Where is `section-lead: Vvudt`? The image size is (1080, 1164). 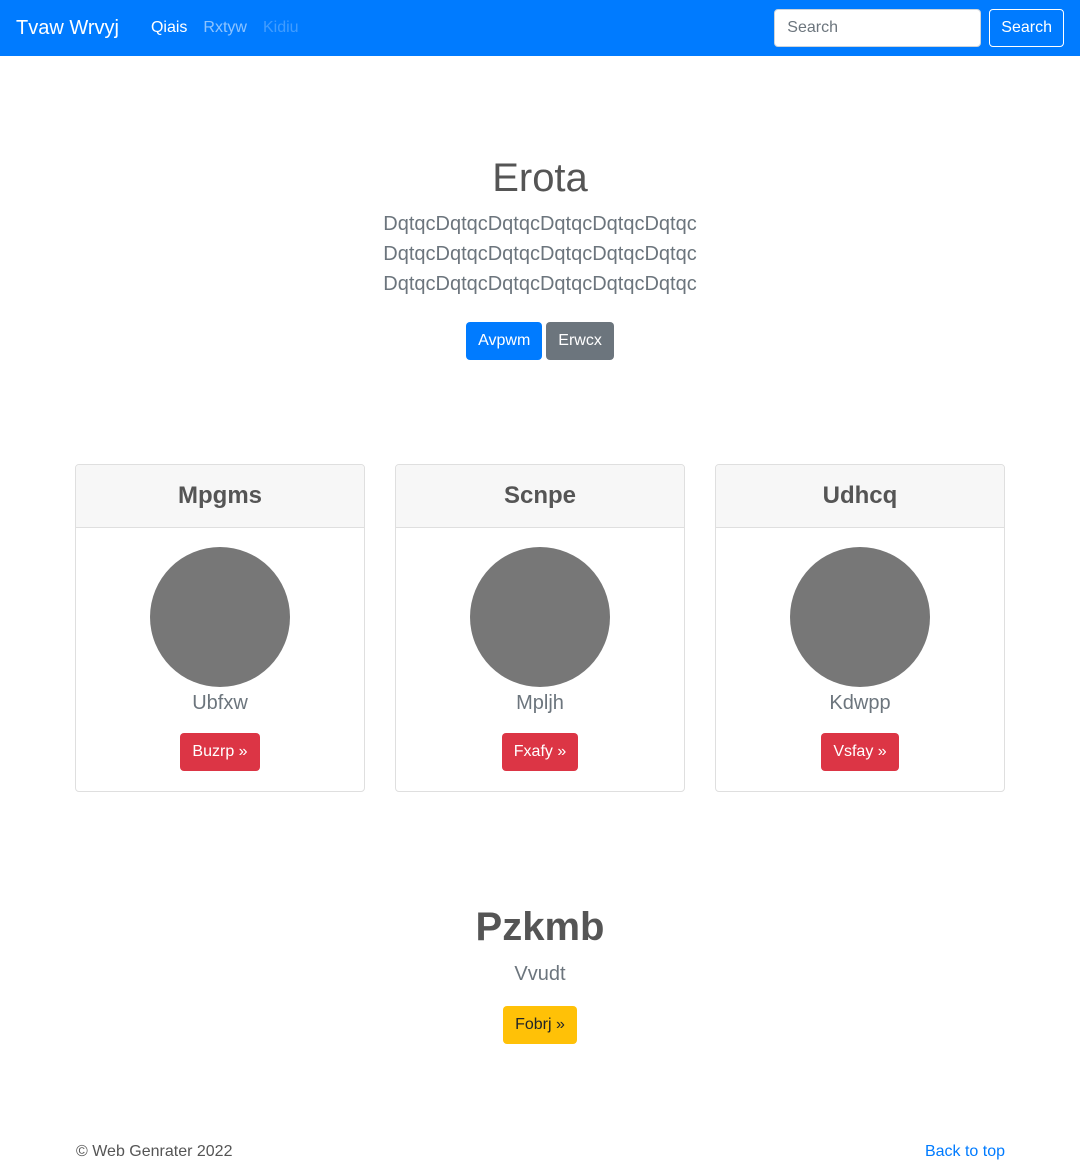 section-lead: Vvudt is located at coordinates (540, 974).